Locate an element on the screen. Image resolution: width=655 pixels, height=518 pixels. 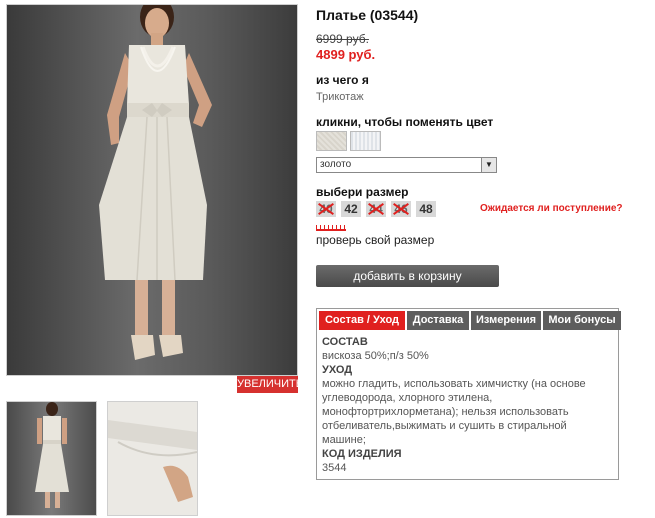
add-to-cart-button: добавить в корзину is located at coordinates (407, 276).